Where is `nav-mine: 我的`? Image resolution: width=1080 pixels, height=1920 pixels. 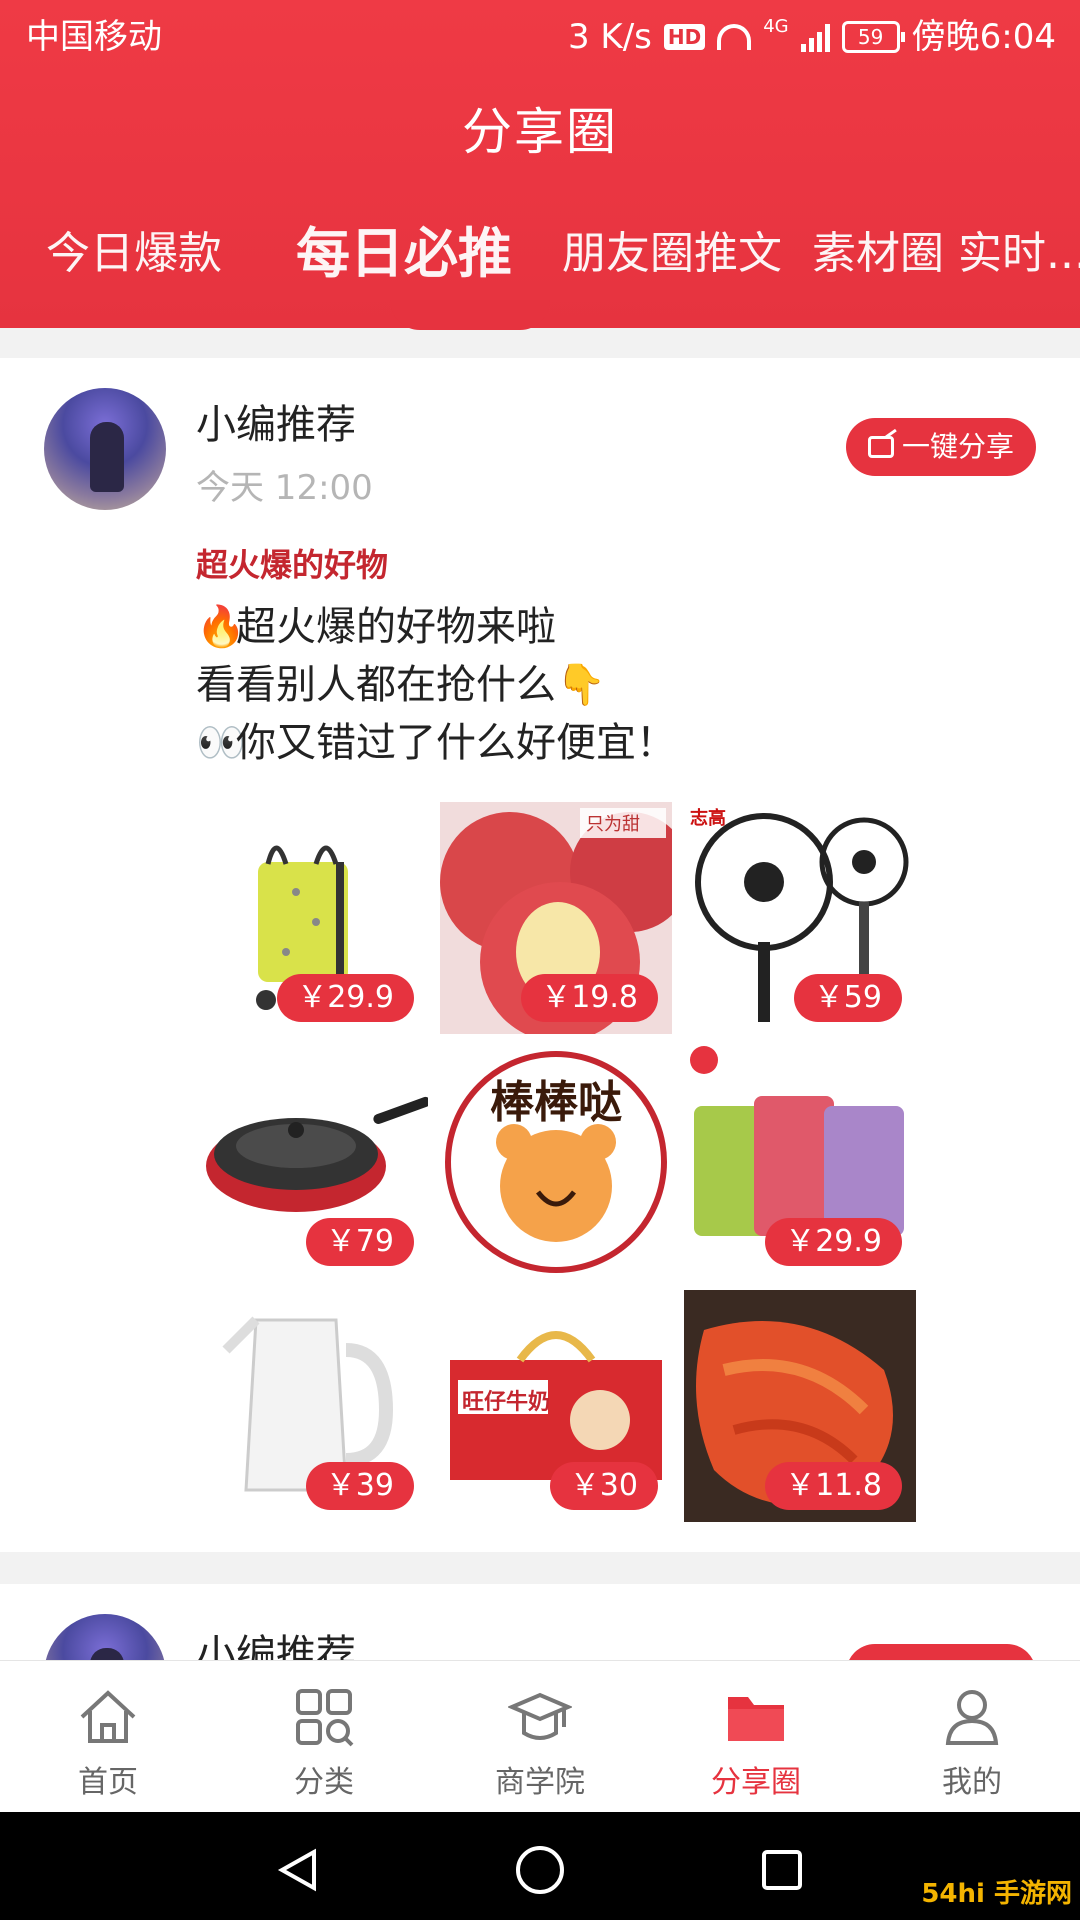 nav-mine: 我的 is located at coordinates (972, 1737).